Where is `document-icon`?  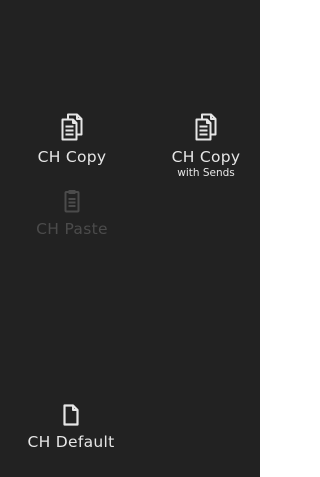 document-icon is located at coordinates (71, 415).